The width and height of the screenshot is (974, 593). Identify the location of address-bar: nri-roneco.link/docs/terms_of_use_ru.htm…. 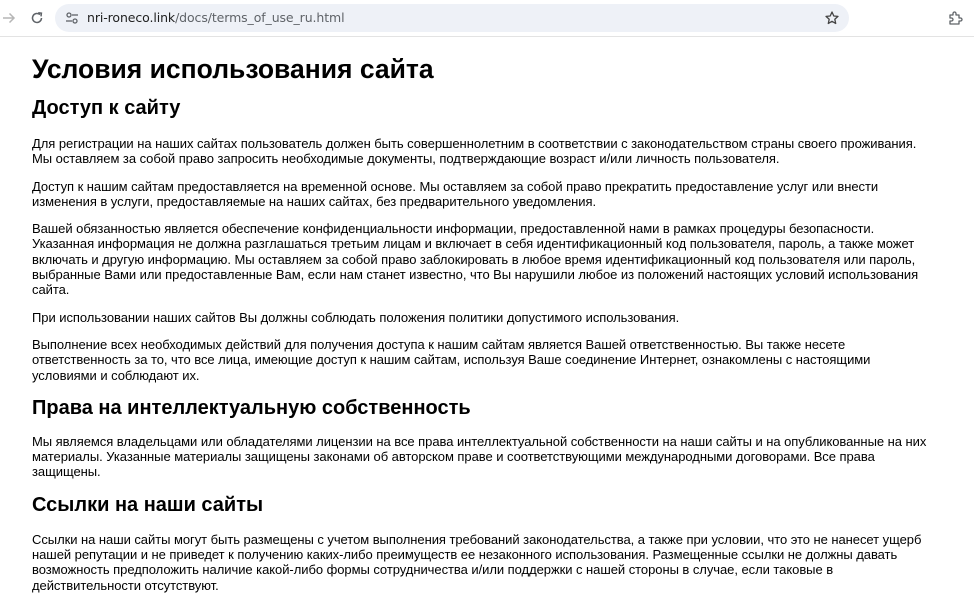
(452, 18).